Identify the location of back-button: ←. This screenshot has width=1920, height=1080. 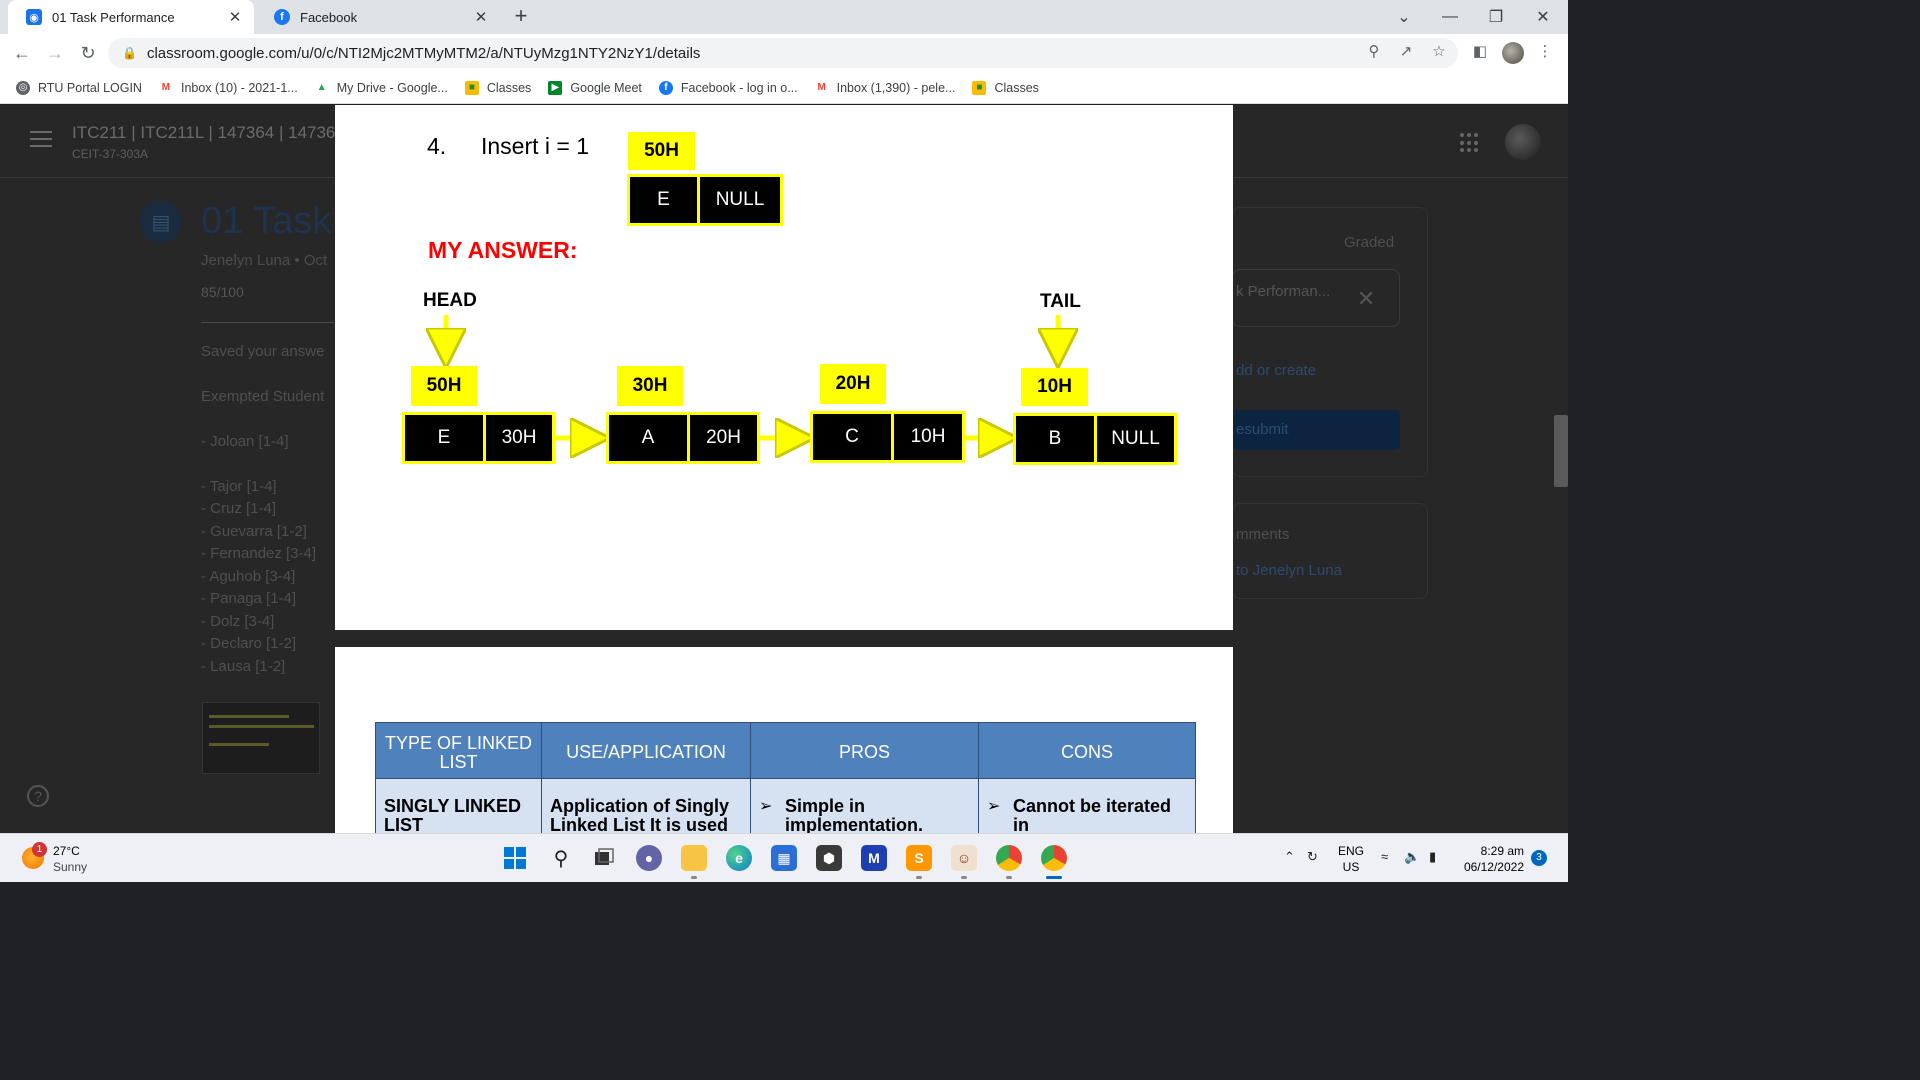
(22, 53).